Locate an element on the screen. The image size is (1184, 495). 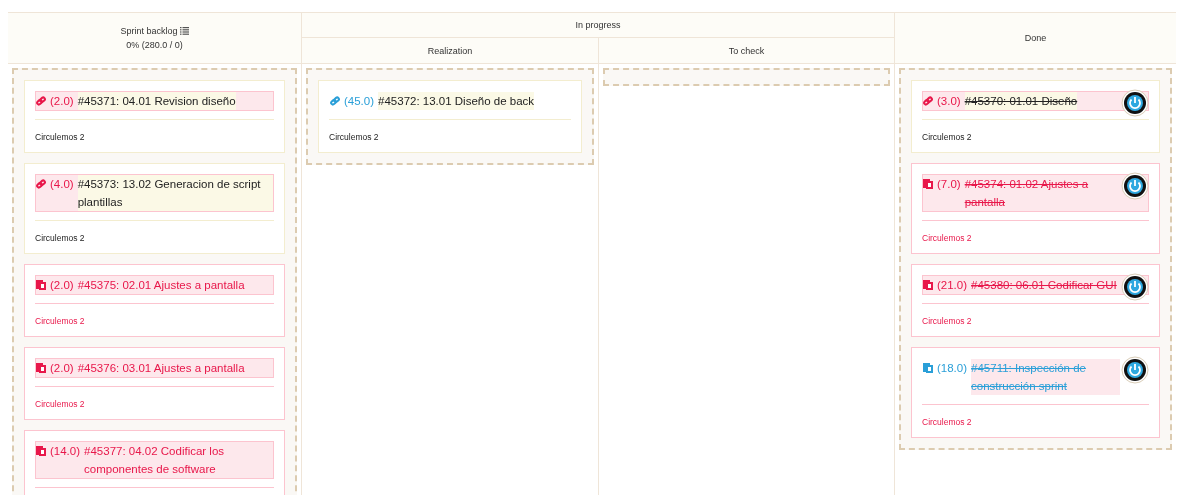
column-title: To check is located at coordinates (746, 50).